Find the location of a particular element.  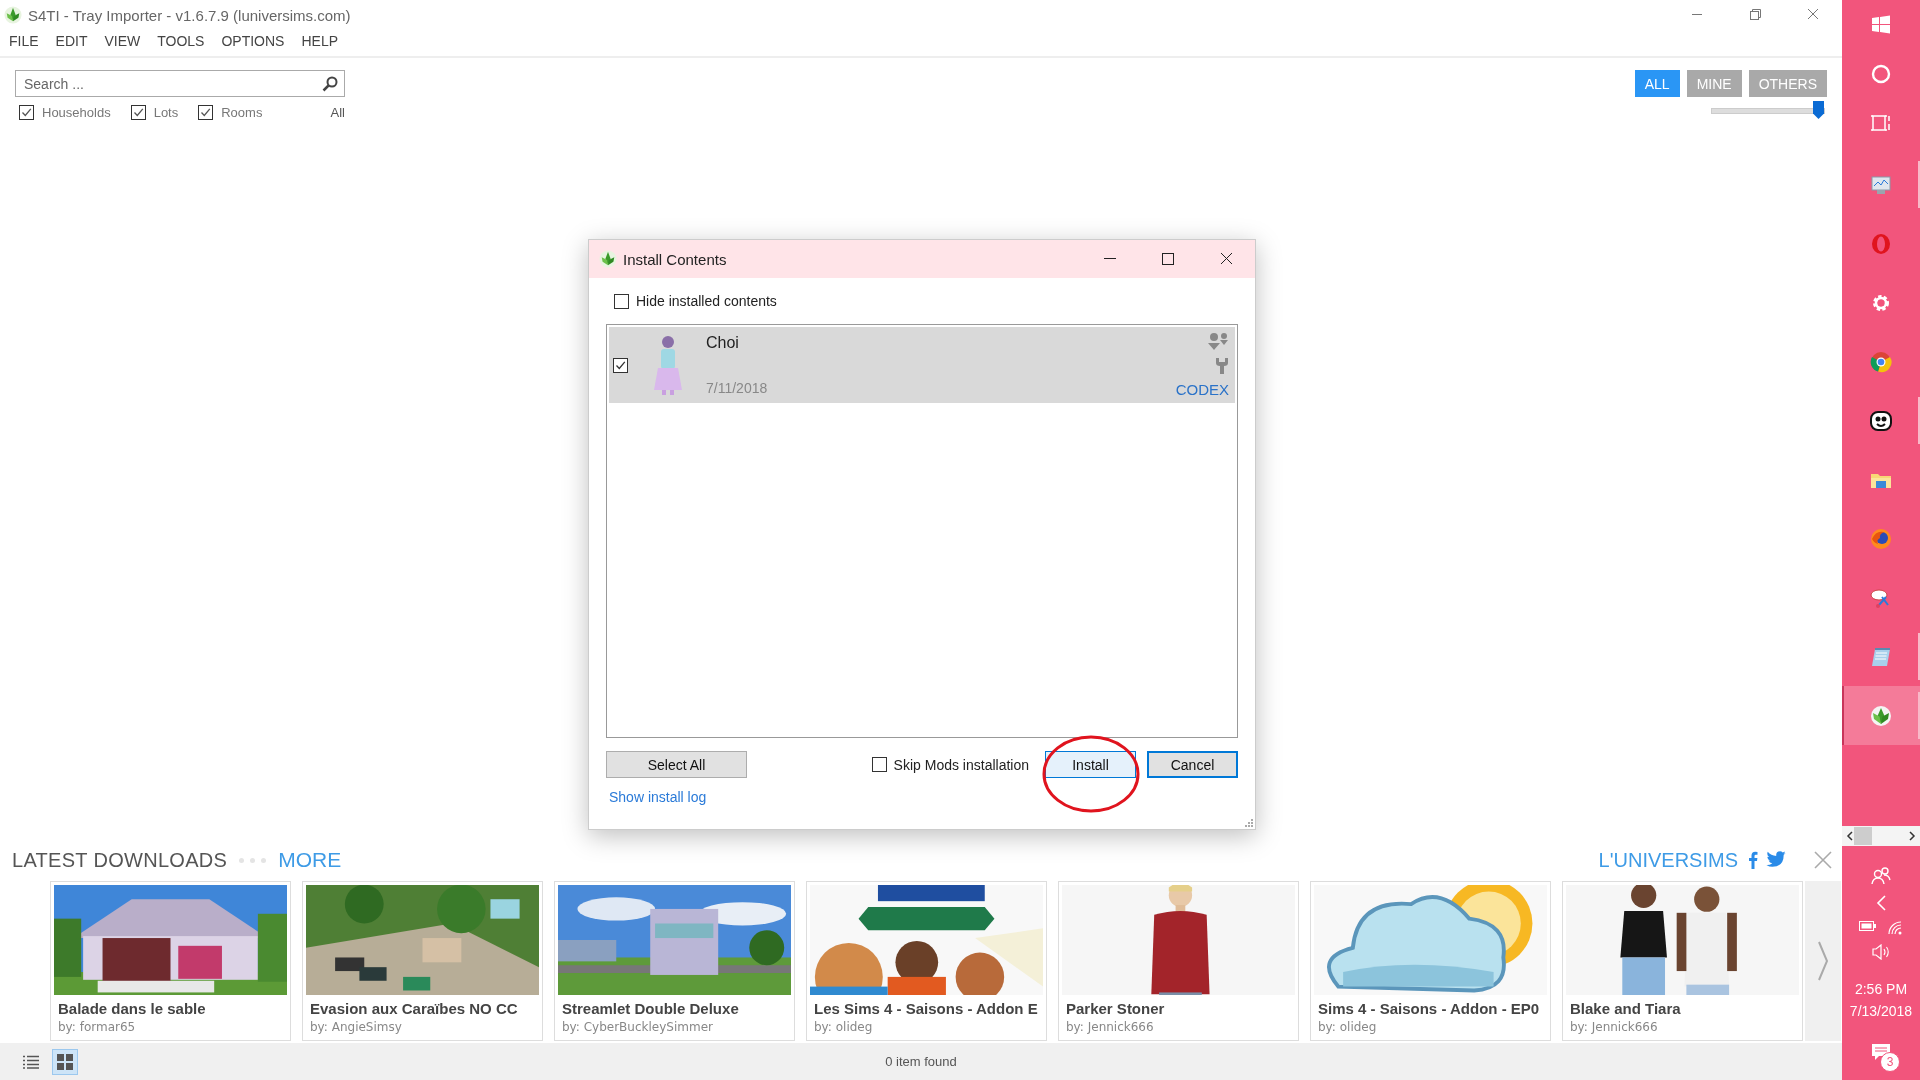

card-title: Streamlet Double Deluxe is located at coordinates (651, 1008).